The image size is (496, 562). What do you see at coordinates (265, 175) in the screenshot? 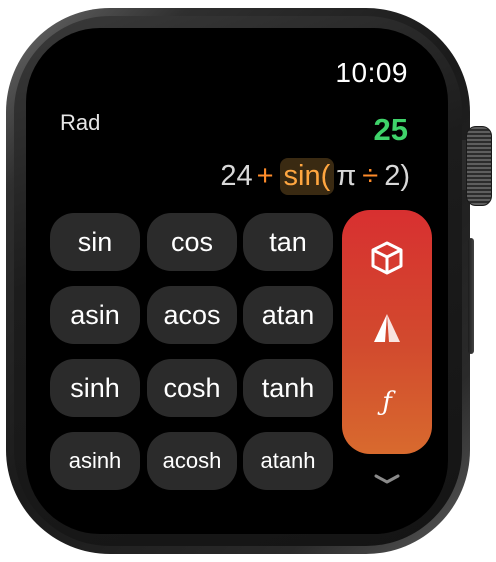
I see `expr-plus-operator: +` at bounding box center [265, 175].